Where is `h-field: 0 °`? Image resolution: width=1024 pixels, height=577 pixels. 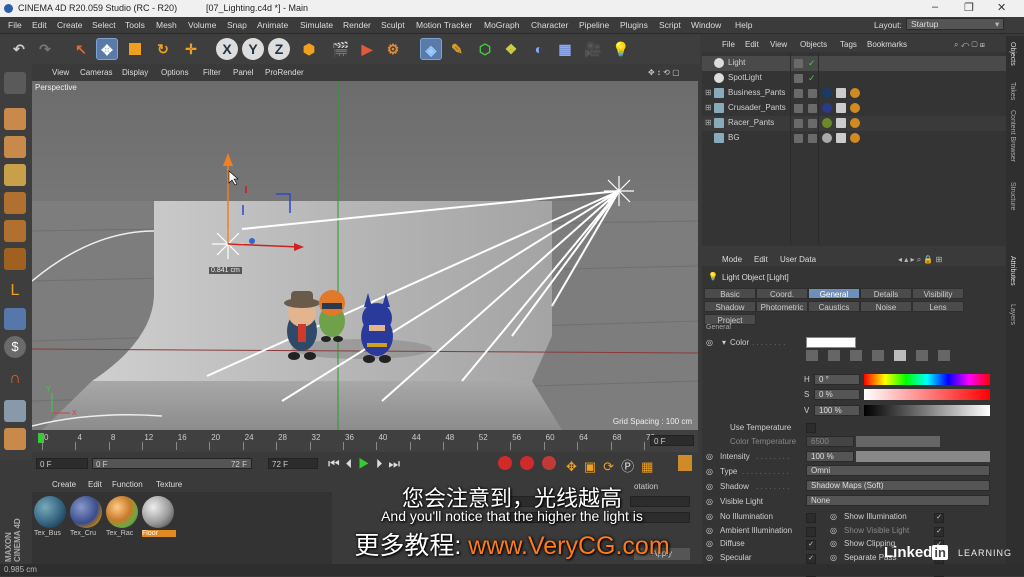 h-field: 0 ° is located at coordinates (837, 379).